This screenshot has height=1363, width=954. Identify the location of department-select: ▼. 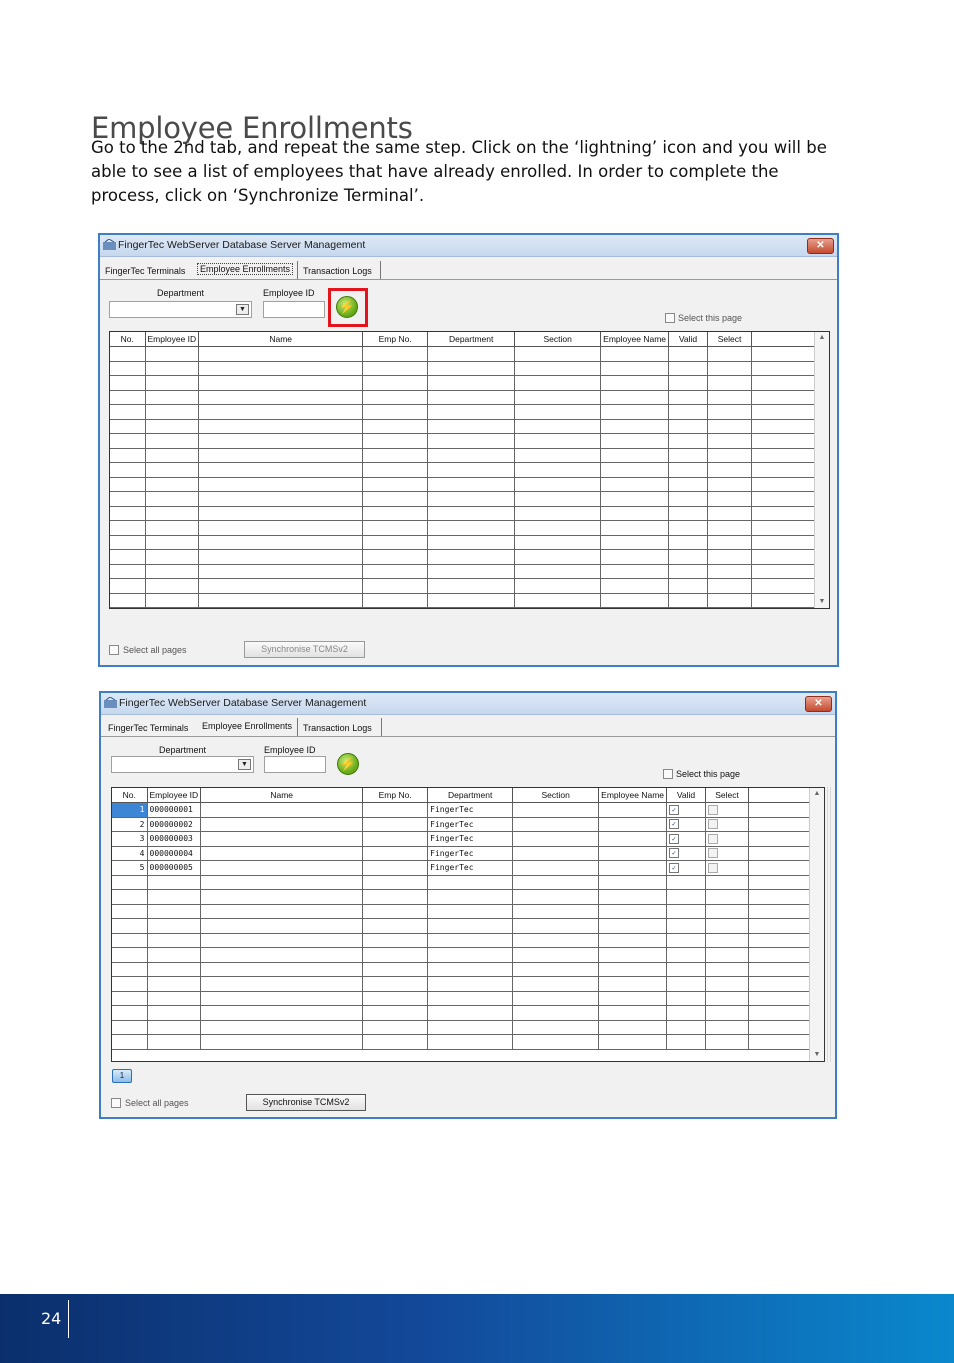
(180, 309).